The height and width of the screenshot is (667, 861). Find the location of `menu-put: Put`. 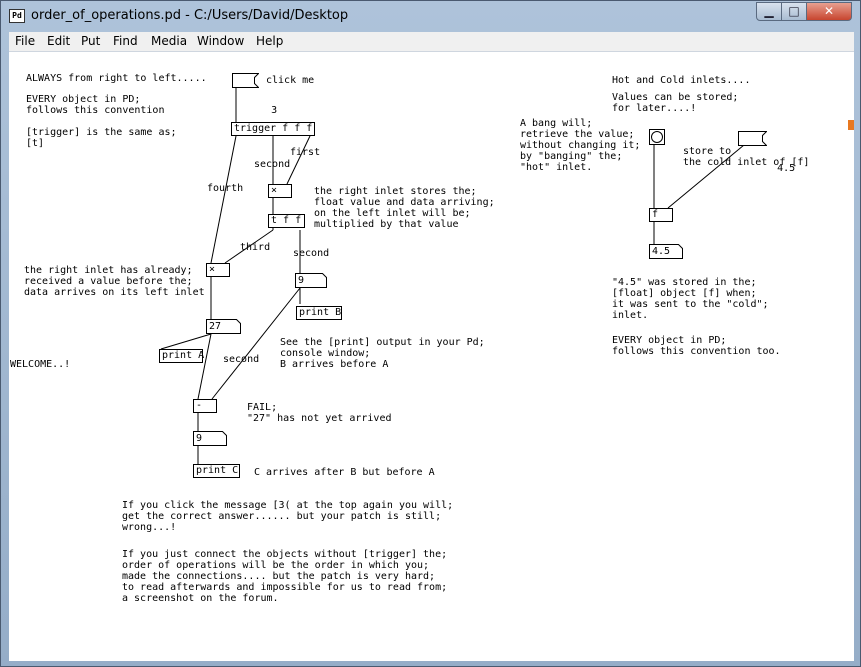

menu-put: Put is located at coordinates (90, 41).